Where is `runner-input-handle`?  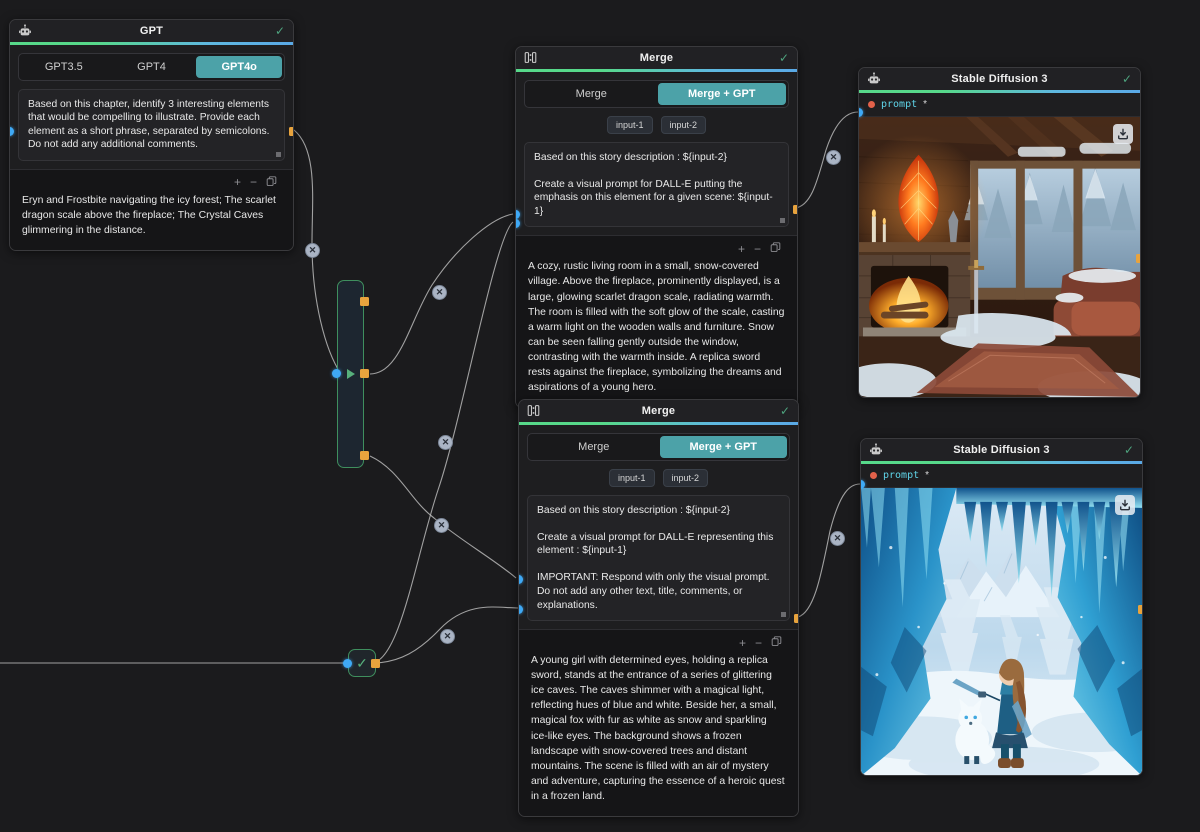 runner-input-handle is located at coordinates (336, 373).